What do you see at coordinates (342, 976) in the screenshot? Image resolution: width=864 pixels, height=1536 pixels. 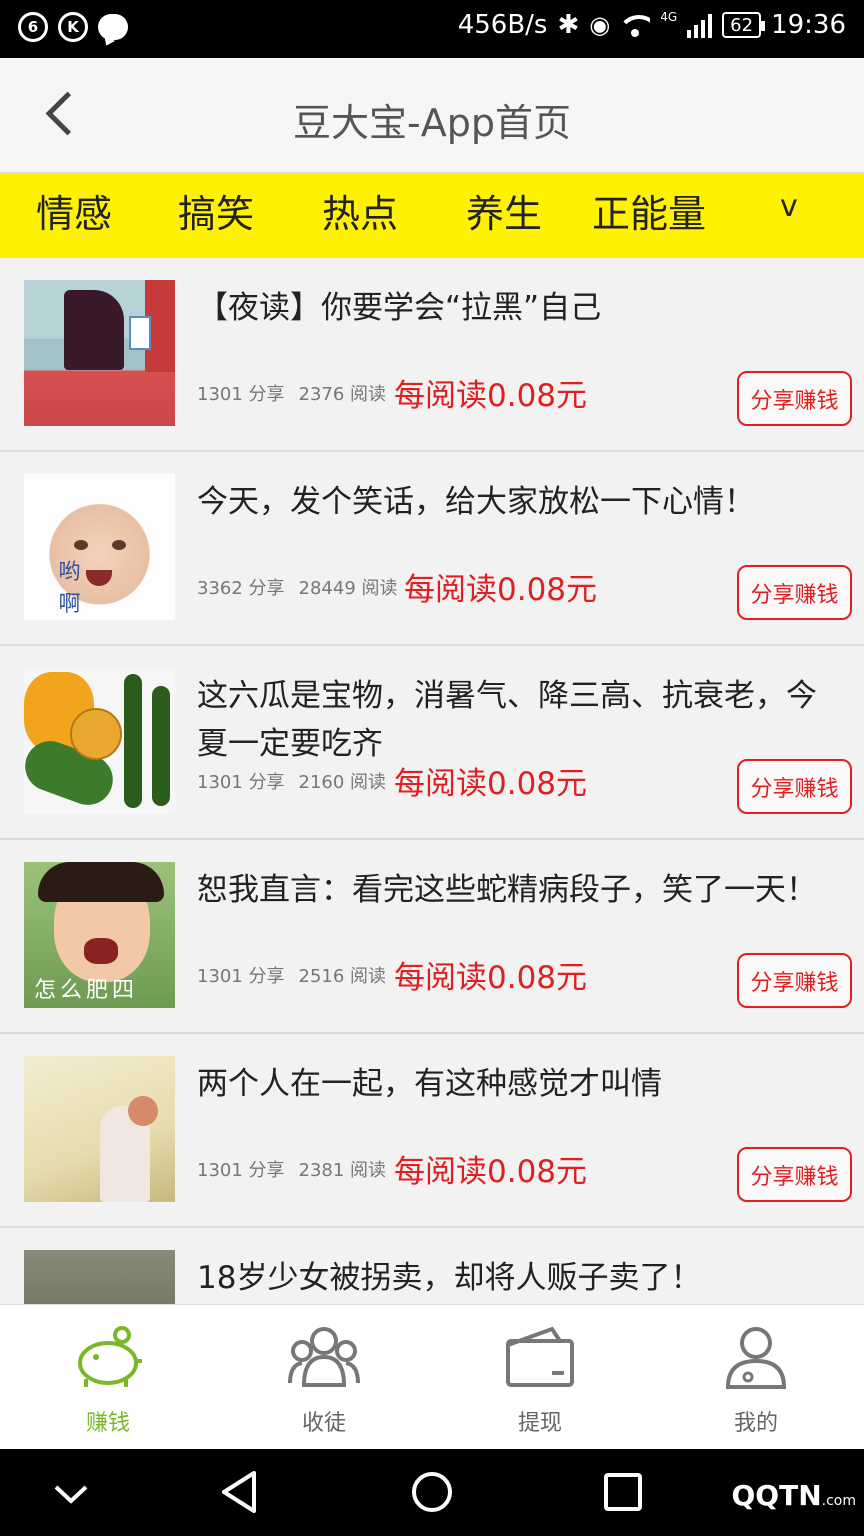 I see `read-count: 2516 阅读` at bounding box center [342, 976].